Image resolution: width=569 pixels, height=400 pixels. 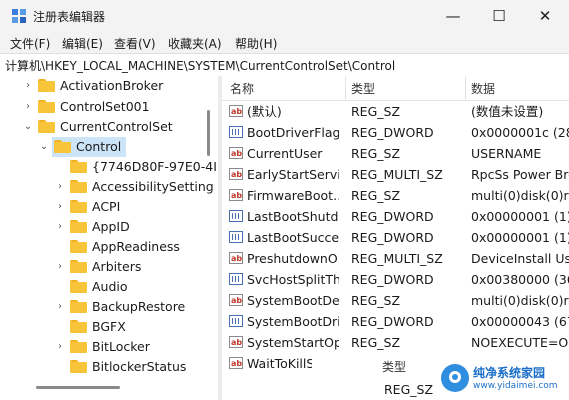 What do you see at coordinates (499, 16) in the screenshot?
I see `maximize-button: ☐` at bounding box center [499, 16].